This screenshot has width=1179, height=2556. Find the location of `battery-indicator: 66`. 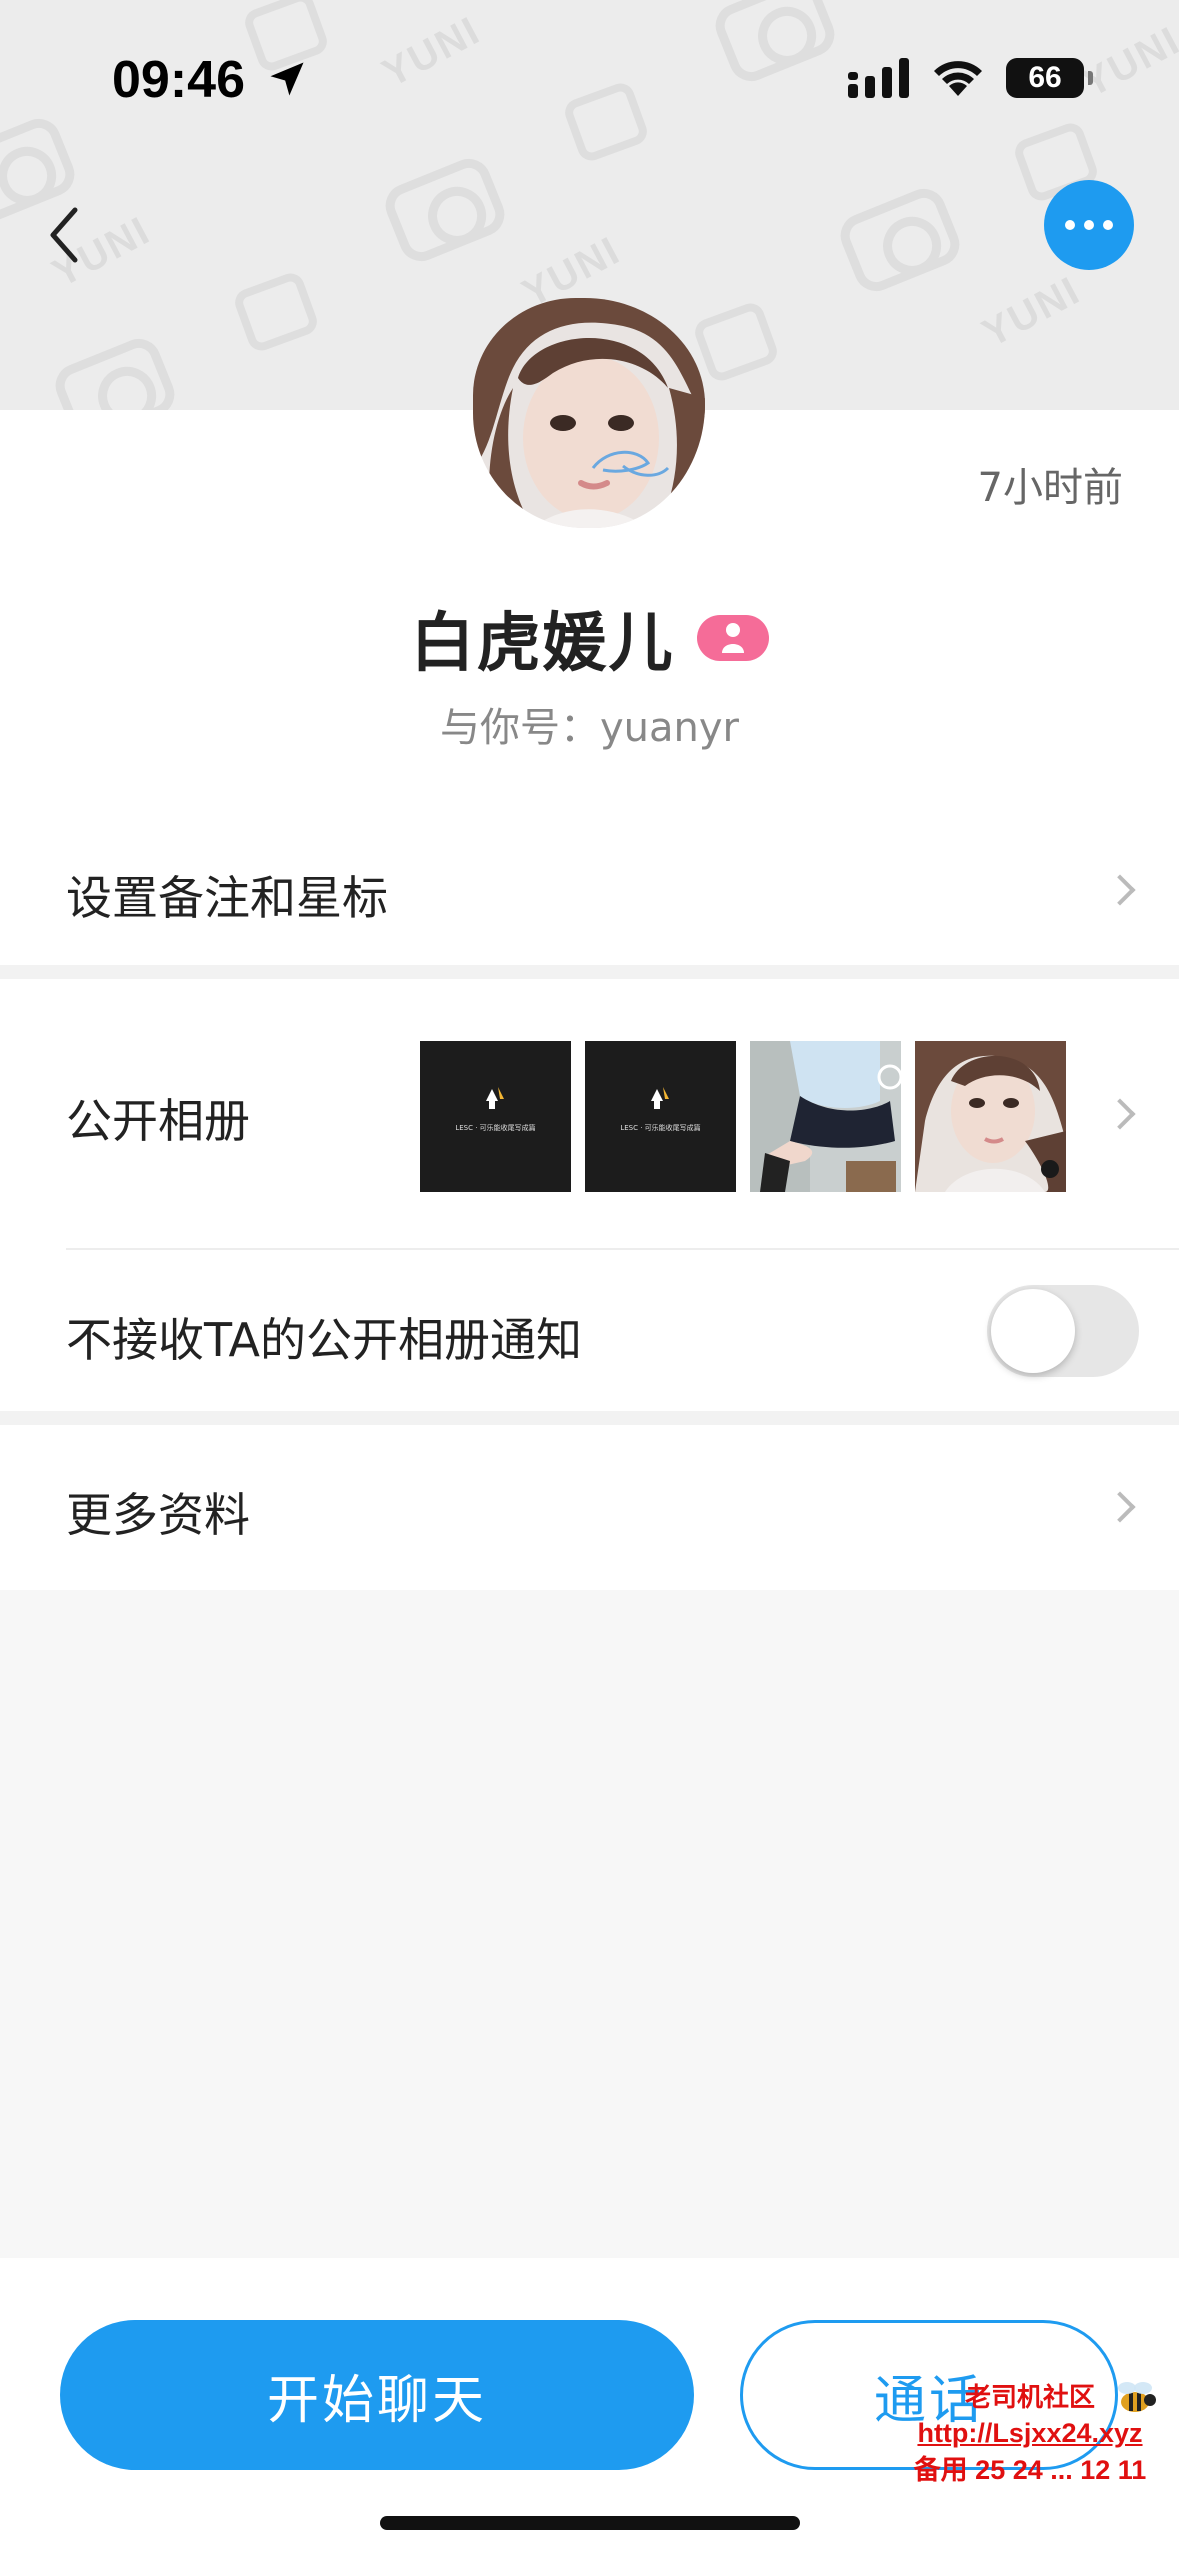

battery-indicator: 66 is located at coordinates (1049, 78).